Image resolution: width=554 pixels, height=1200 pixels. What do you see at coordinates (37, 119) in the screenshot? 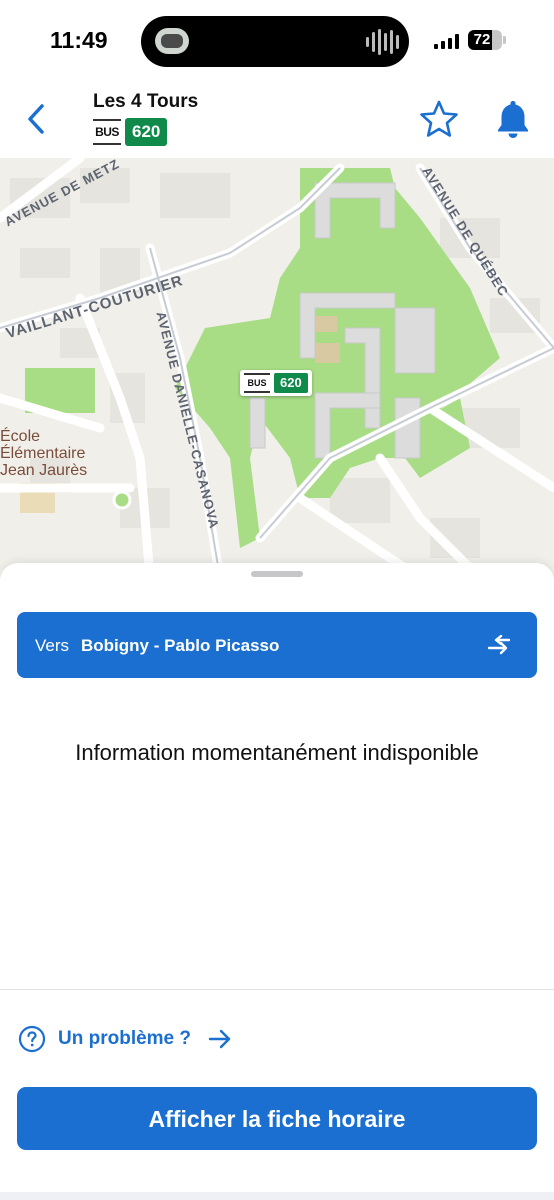
I see `chevron-left-icon` at bounding box center [37, 119].